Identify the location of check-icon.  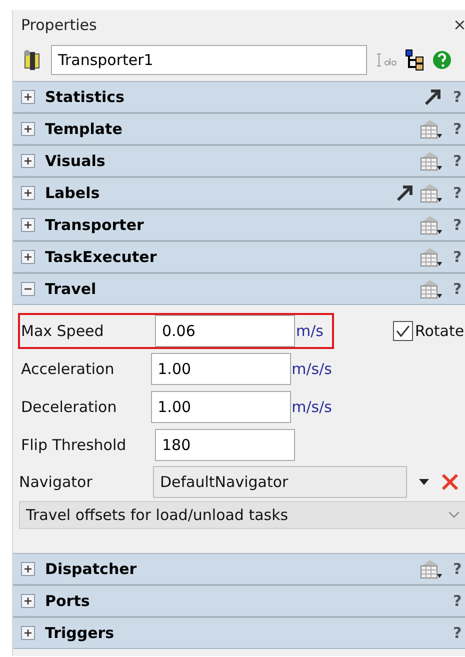
(403, 331).